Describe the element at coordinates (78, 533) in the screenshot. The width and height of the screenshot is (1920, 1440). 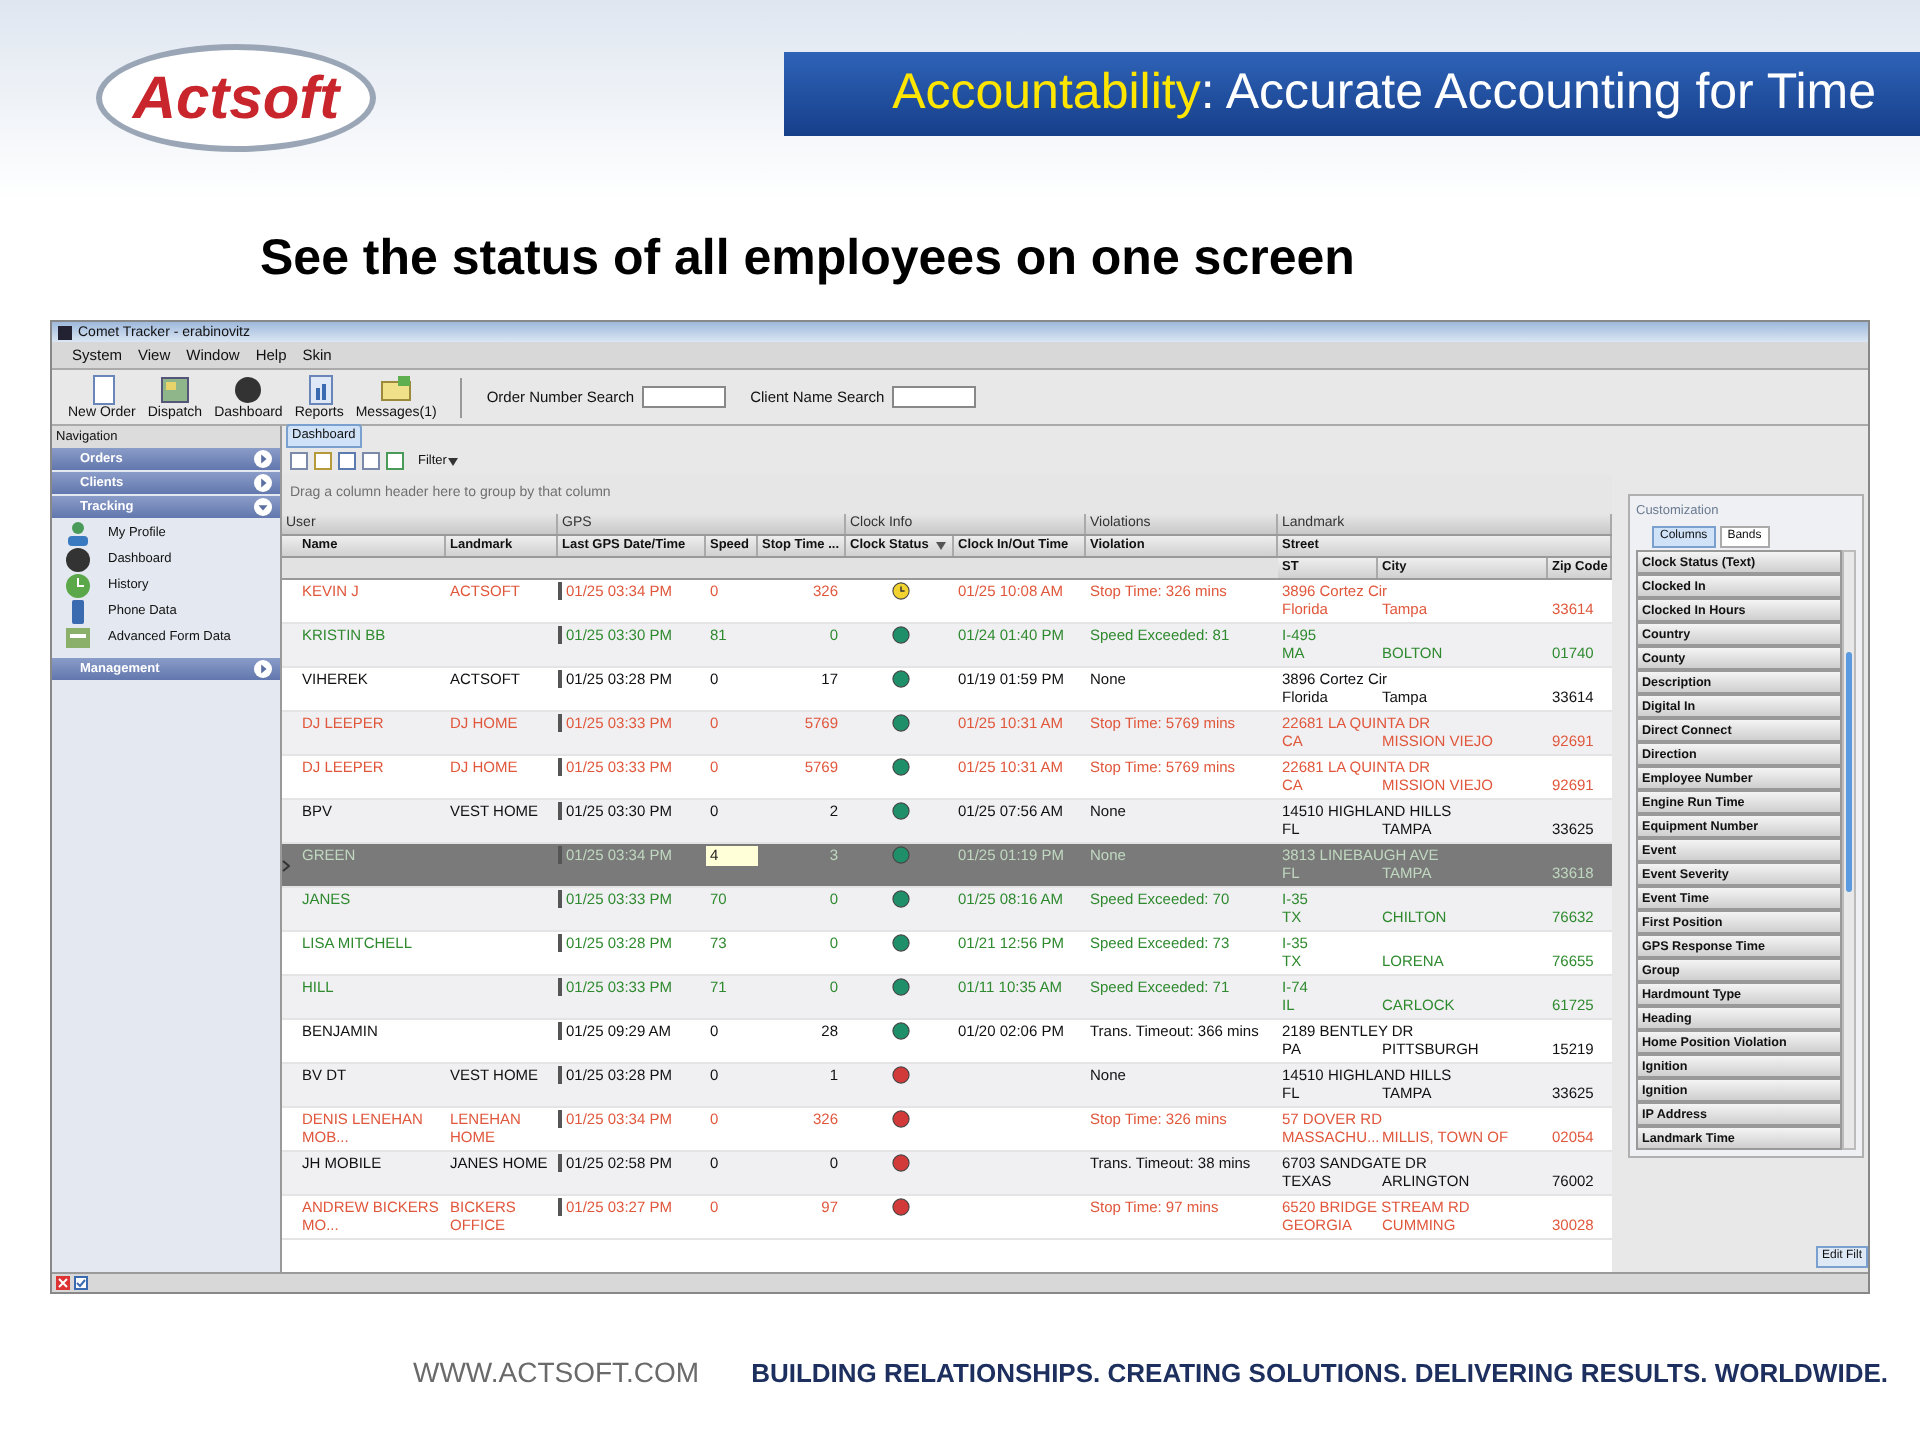
I see `person-icon` at that location.